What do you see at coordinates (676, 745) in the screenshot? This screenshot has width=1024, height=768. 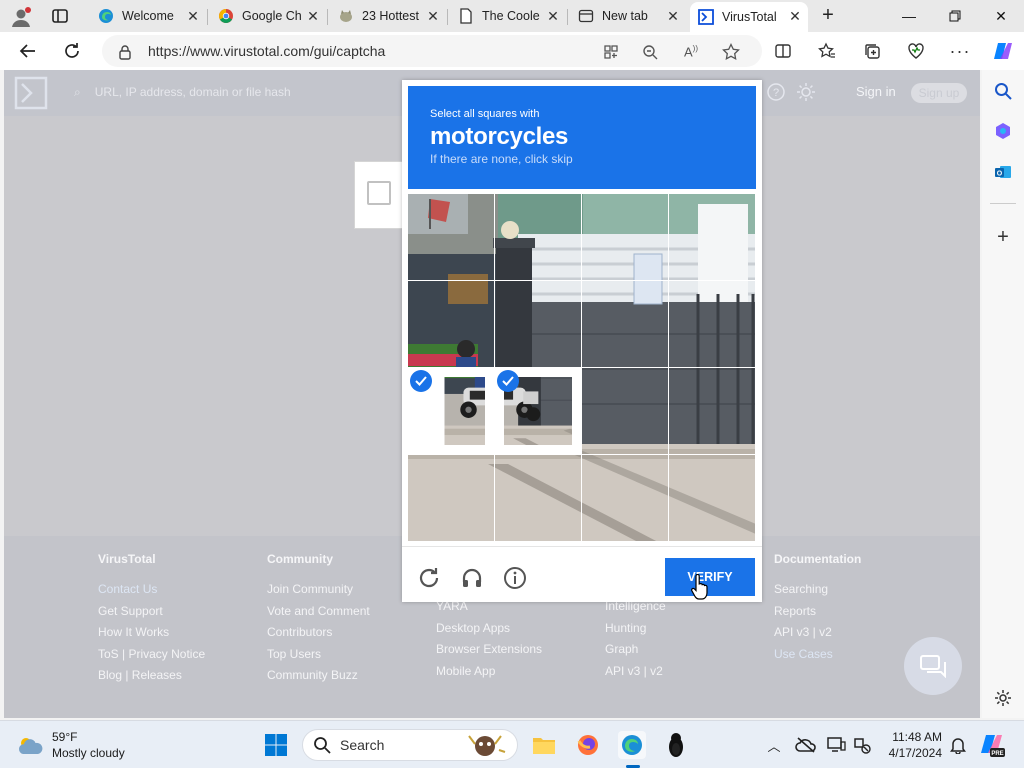 I see `penguin-app-icon` at bounding box center [676, 745].